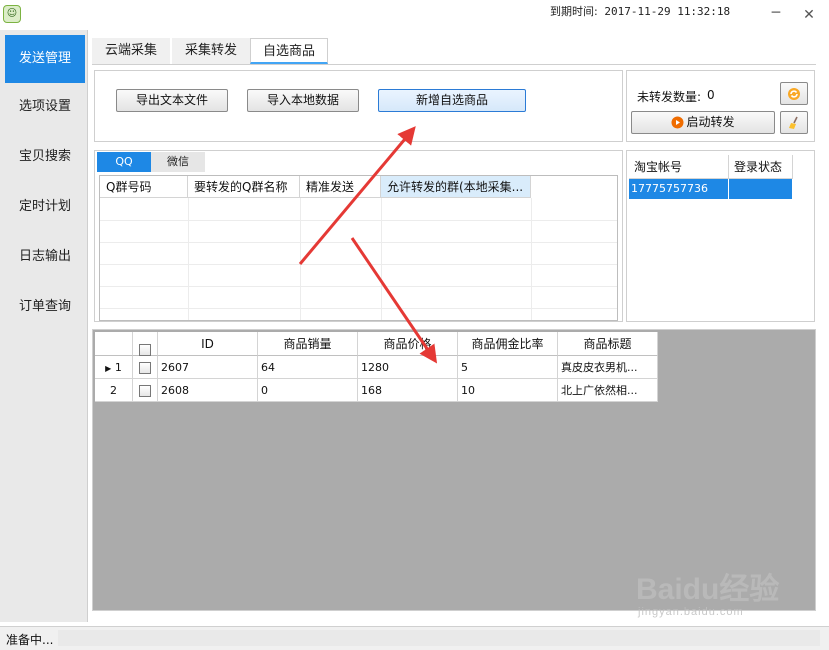  What do you see at coordinates (131, 51) in the screenshot?
I see `tab-cloud-collect: 云端采集` at bounding box center [131, 51].